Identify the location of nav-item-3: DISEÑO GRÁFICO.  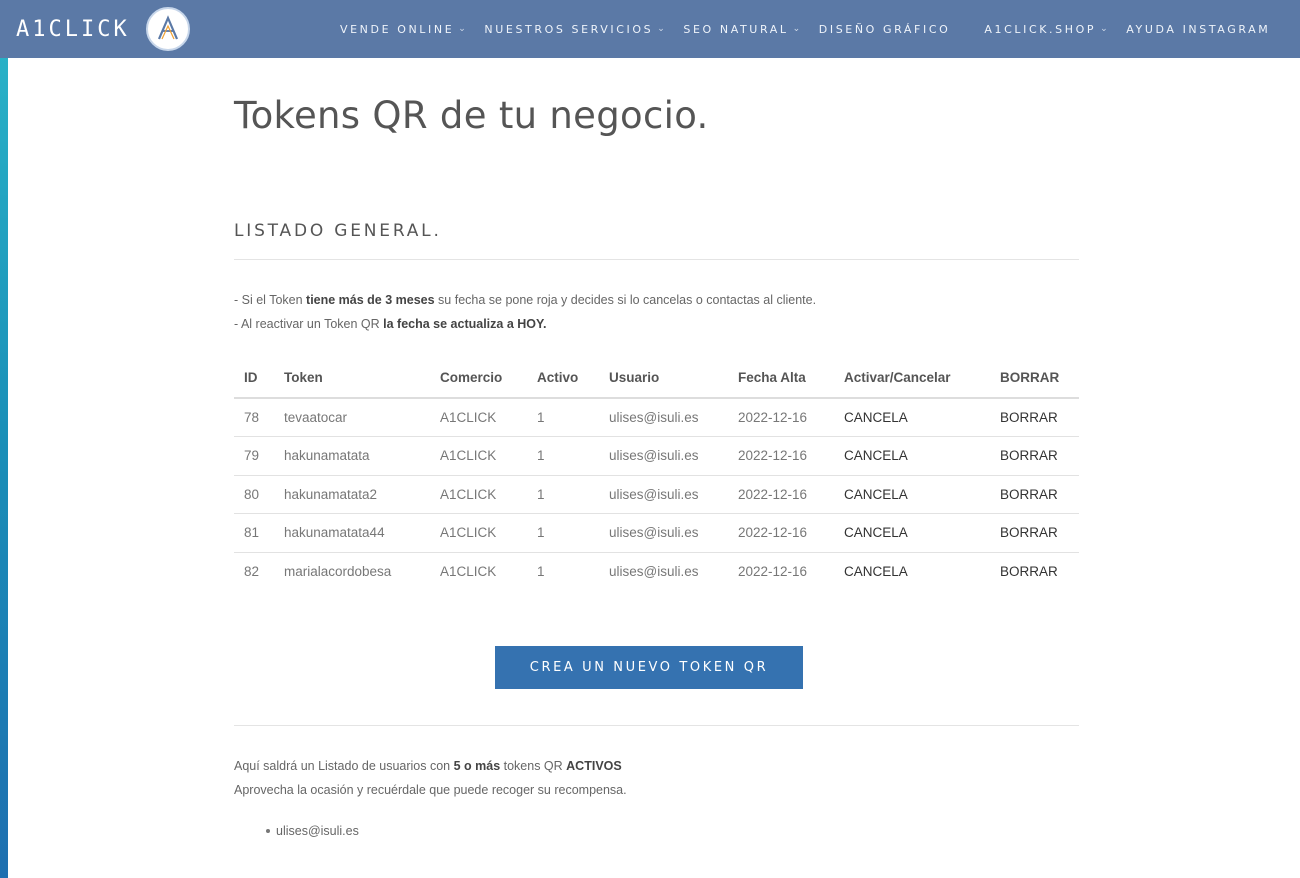
(885, 29).